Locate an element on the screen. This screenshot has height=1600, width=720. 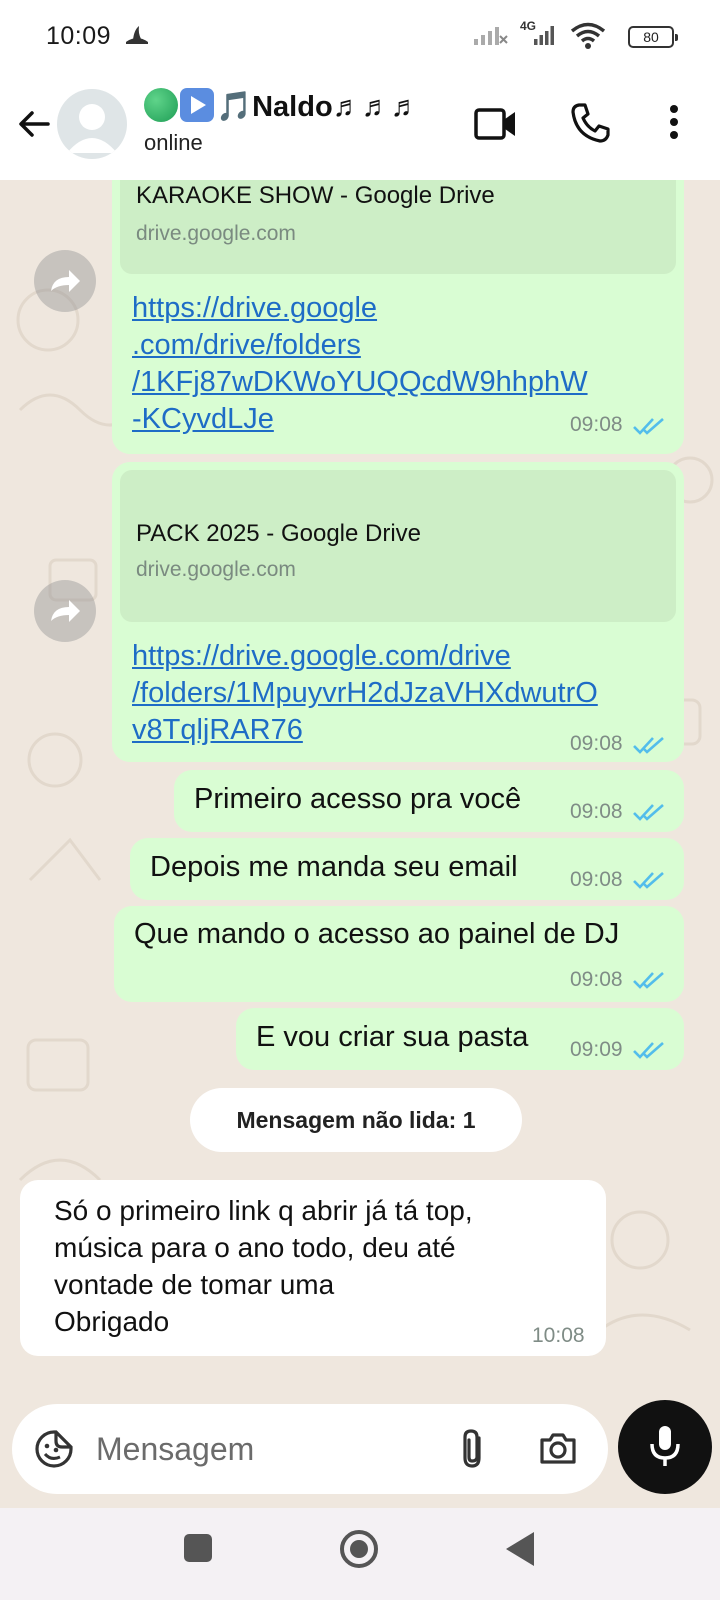
message-text: Depois me manda seu email is located at coordinates (334, 867).